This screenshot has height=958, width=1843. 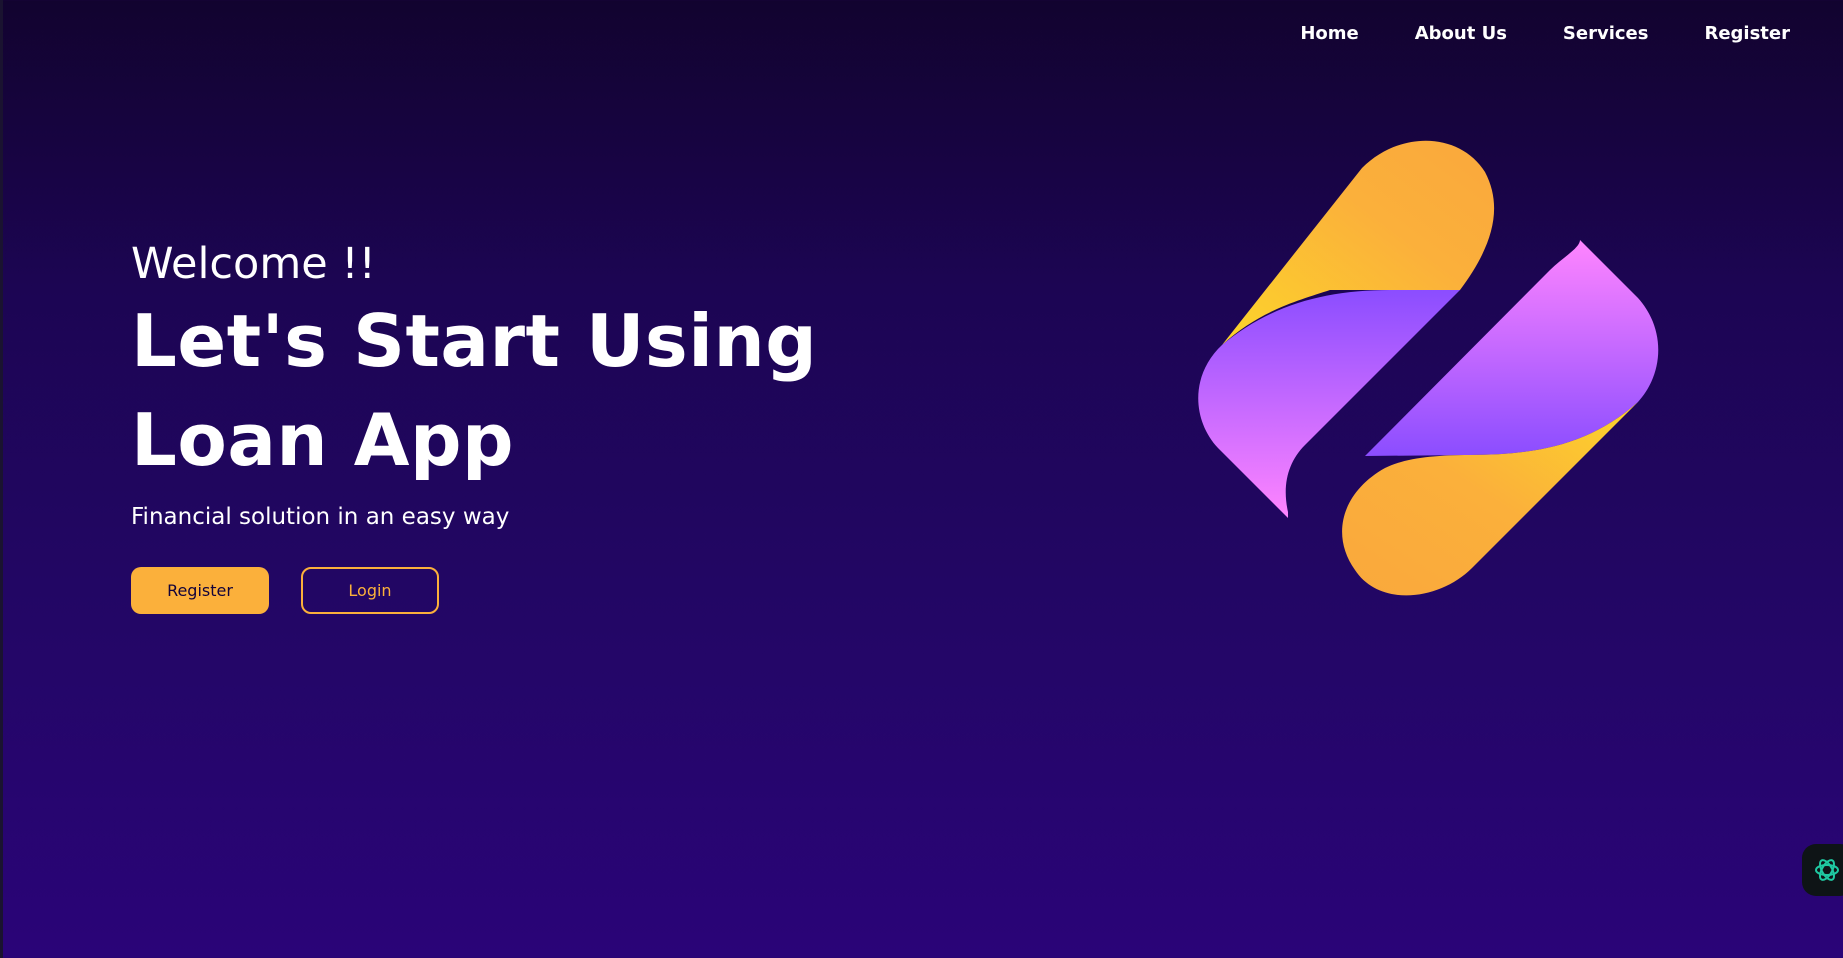 I want to click on nav-register-link: Register, so click(x=1747, y=34).